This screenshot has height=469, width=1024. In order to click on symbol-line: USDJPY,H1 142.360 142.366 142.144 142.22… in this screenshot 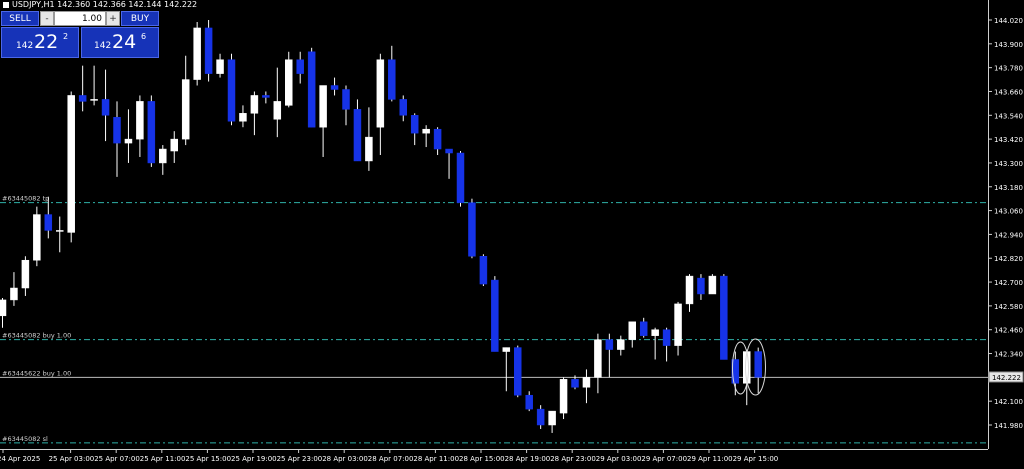, I will do `click(105, 4)`.